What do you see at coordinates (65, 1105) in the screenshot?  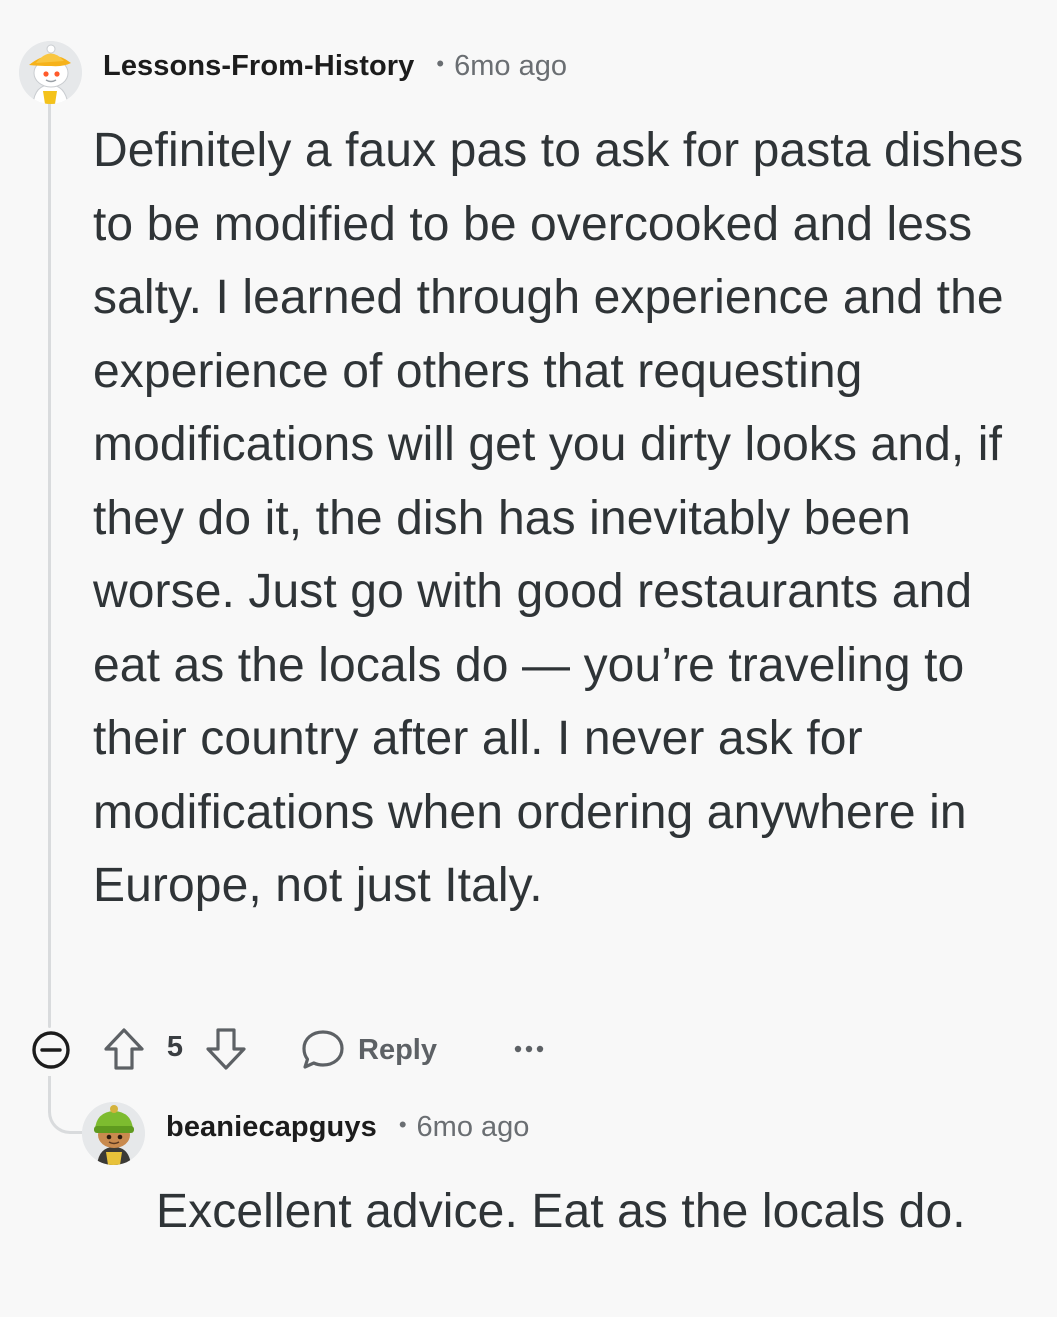 I see `thread-branch-line` at bounding box center [65, 1105].